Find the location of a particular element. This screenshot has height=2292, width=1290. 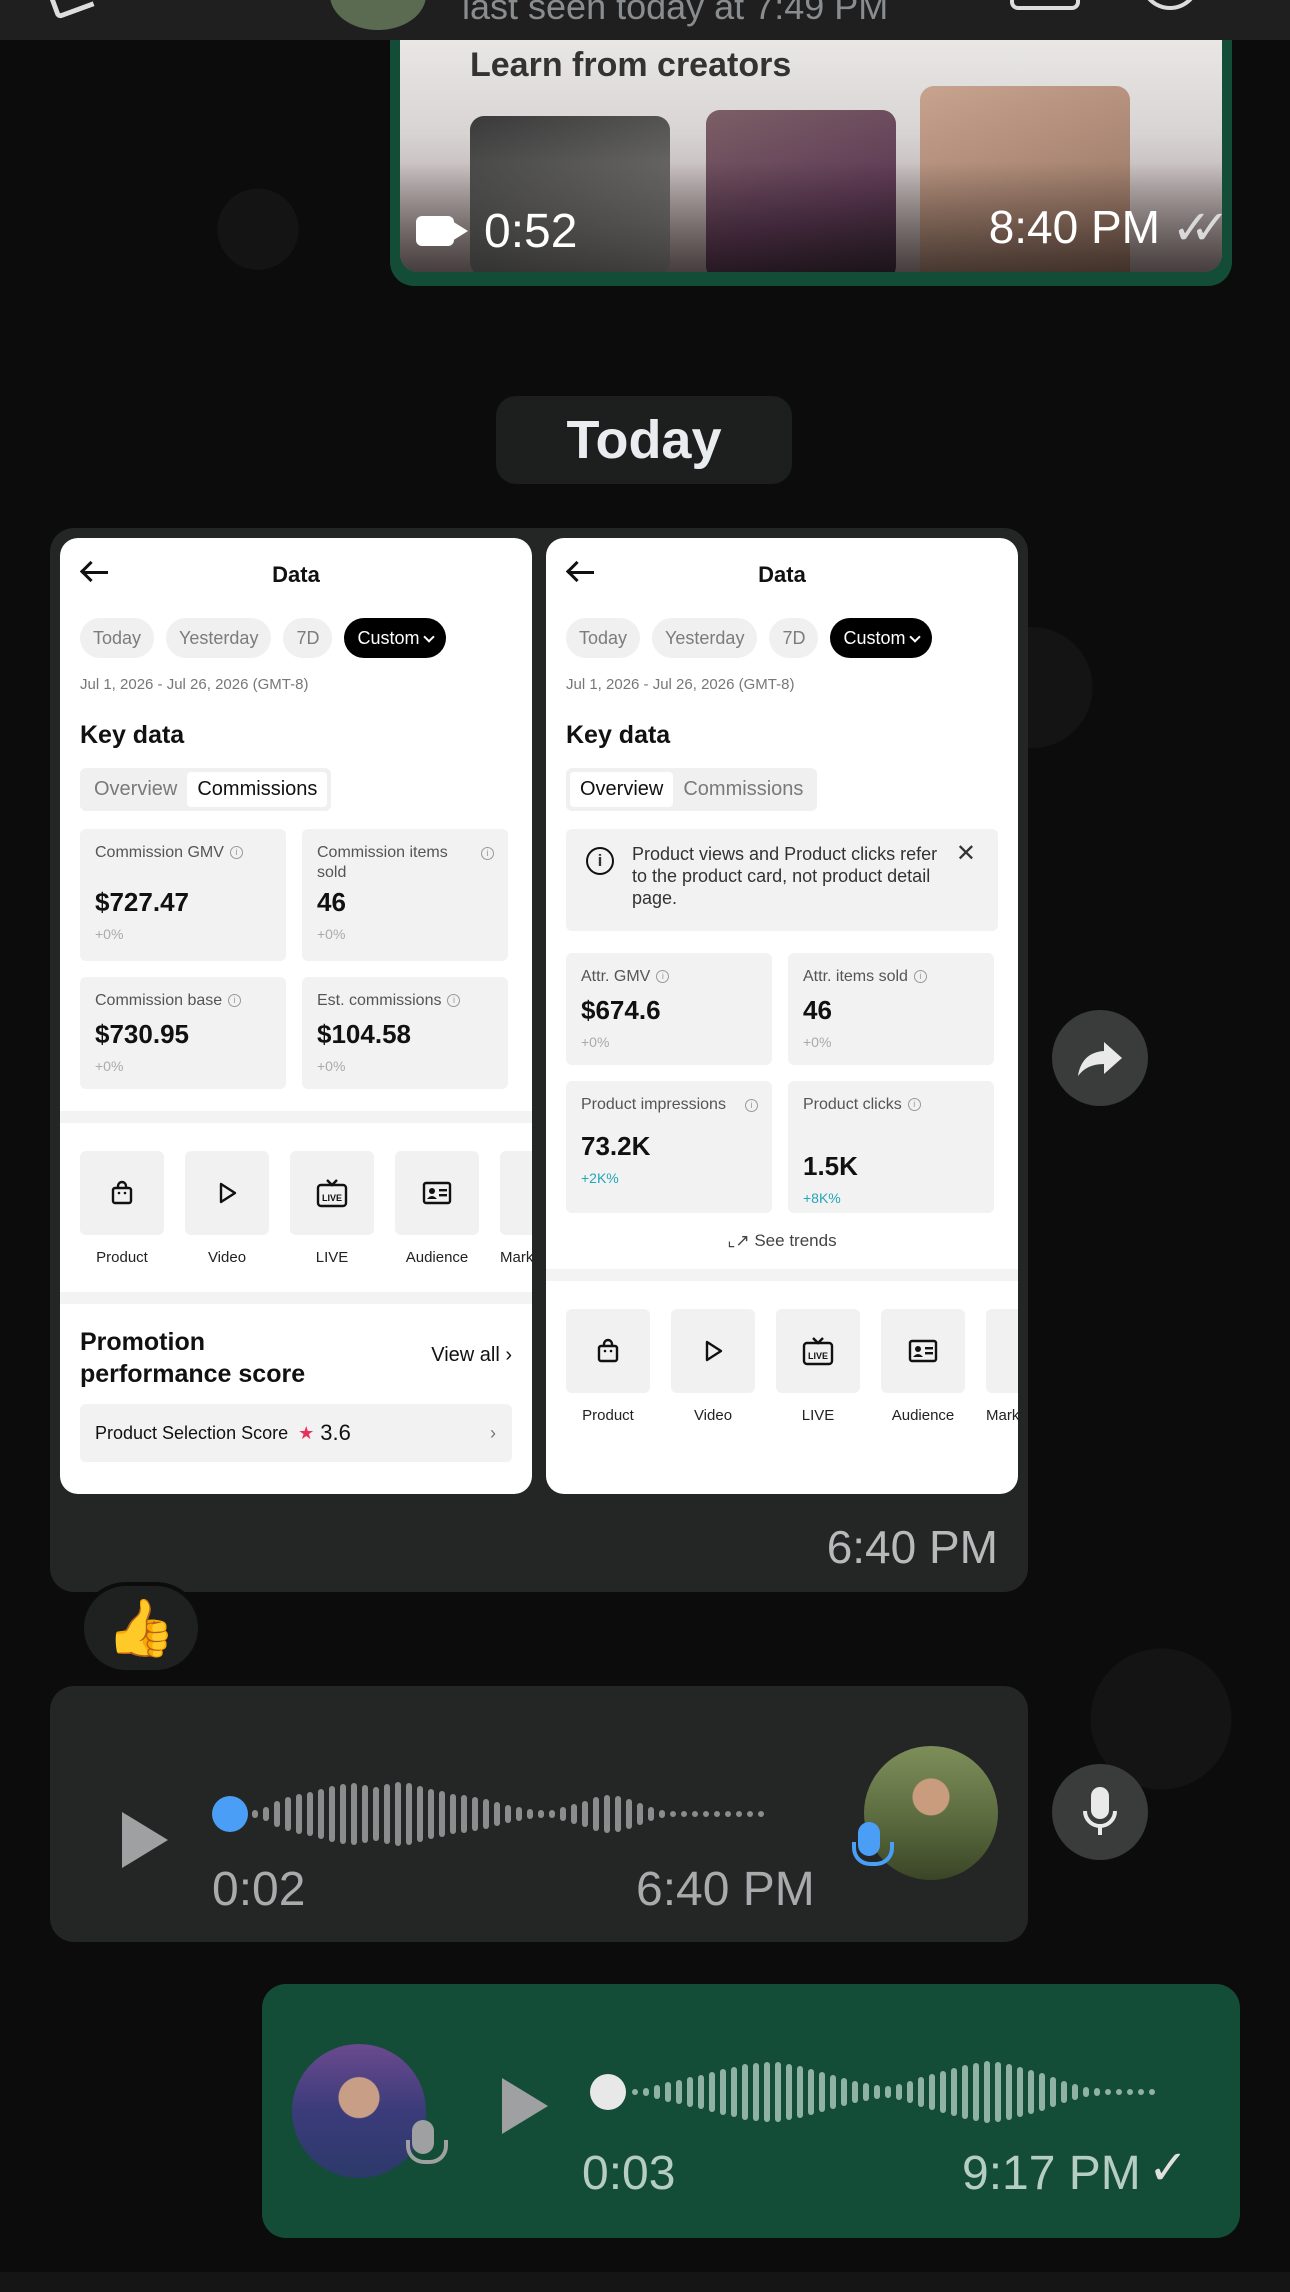

metric-value: $104.58 is located at coordinates (364, 1034).